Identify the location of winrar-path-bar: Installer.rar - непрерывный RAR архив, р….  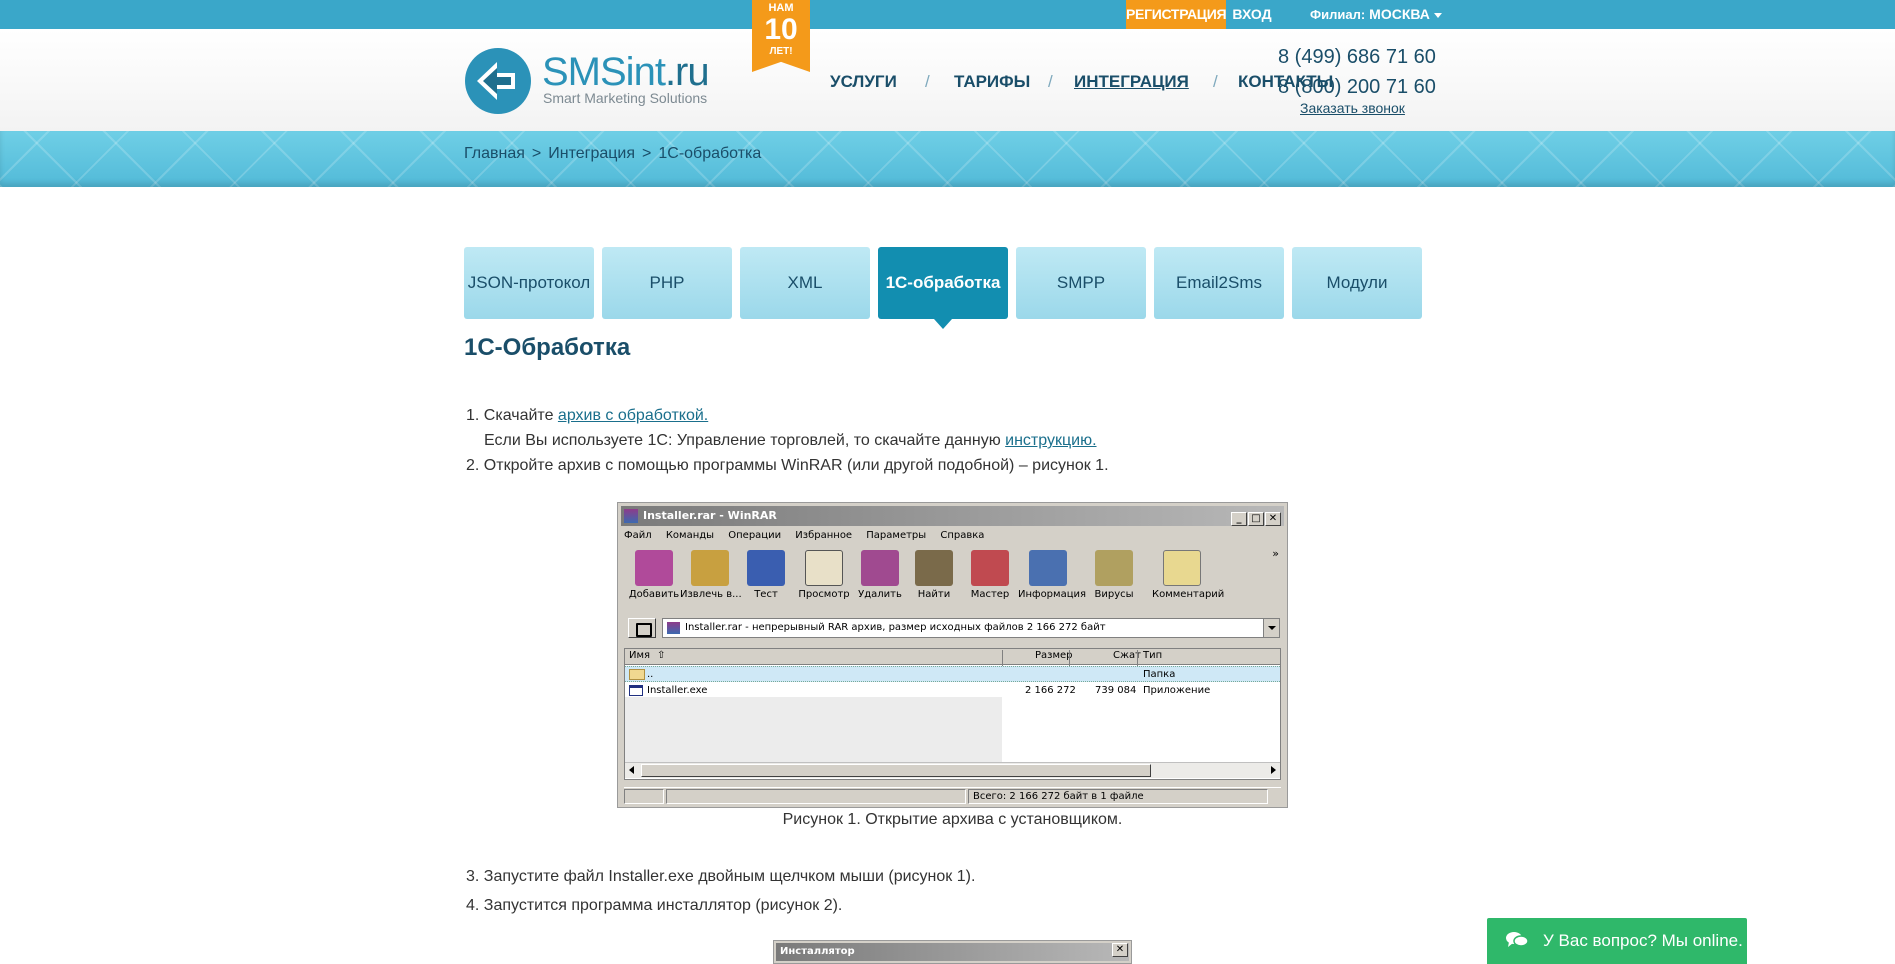
(952, 628).